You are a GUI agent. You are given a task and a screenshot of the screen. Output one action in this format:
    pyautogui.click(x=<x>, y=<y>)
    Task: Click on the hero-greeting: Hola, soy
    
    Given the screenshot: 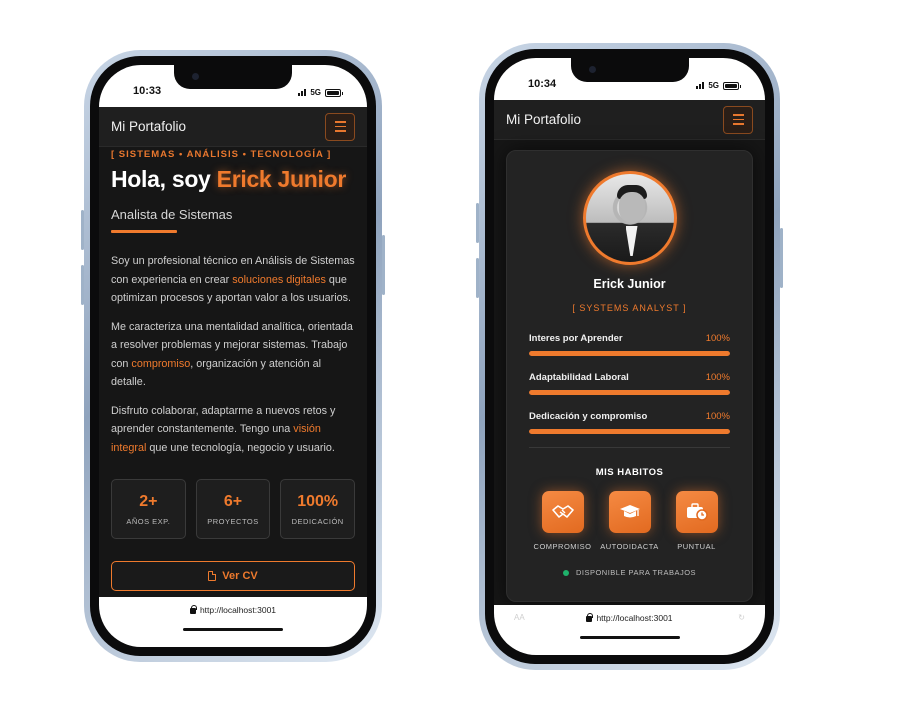 What is the action you would take?
    pyautogui.click(x=161, y=179)
    